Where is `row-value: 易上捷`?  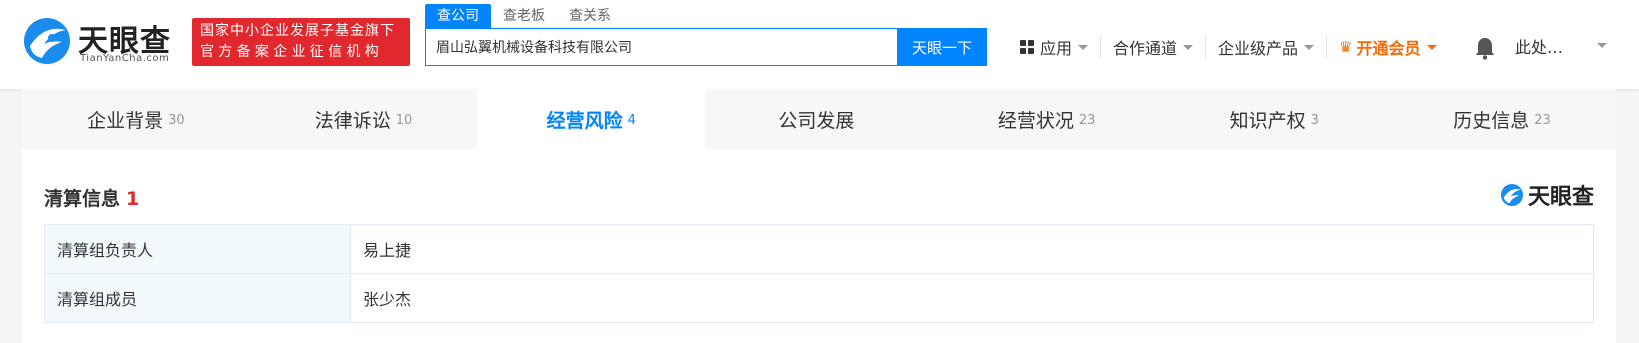 row-value: 易上捷 is located at coordinates (972, 249).